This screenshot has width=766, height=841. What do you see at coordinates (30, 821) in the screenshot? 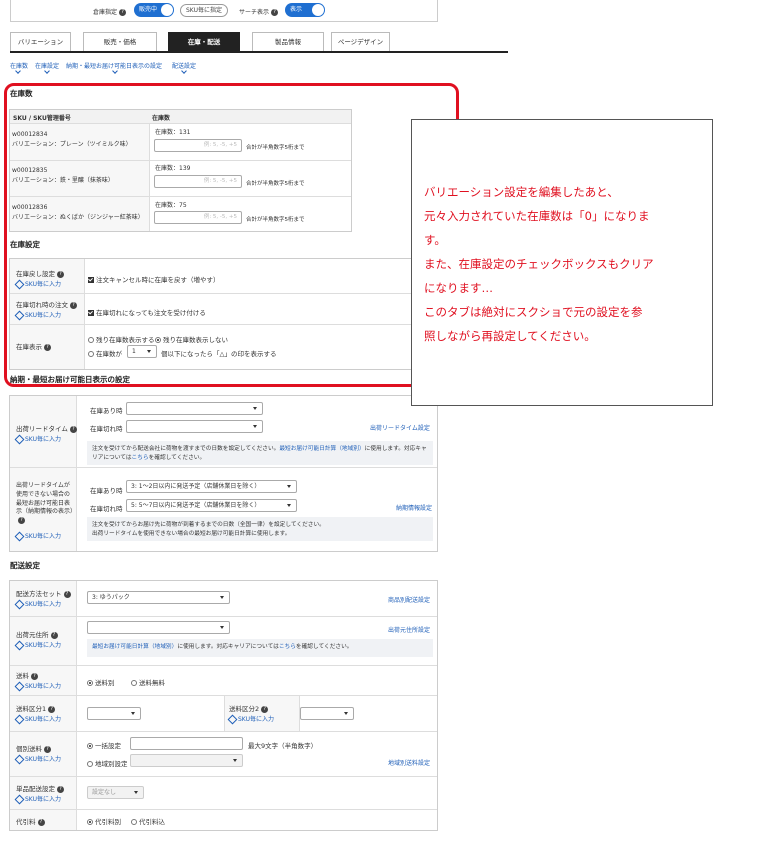
I see `cod-label: 代引料?` at bounding box center [30, 821].